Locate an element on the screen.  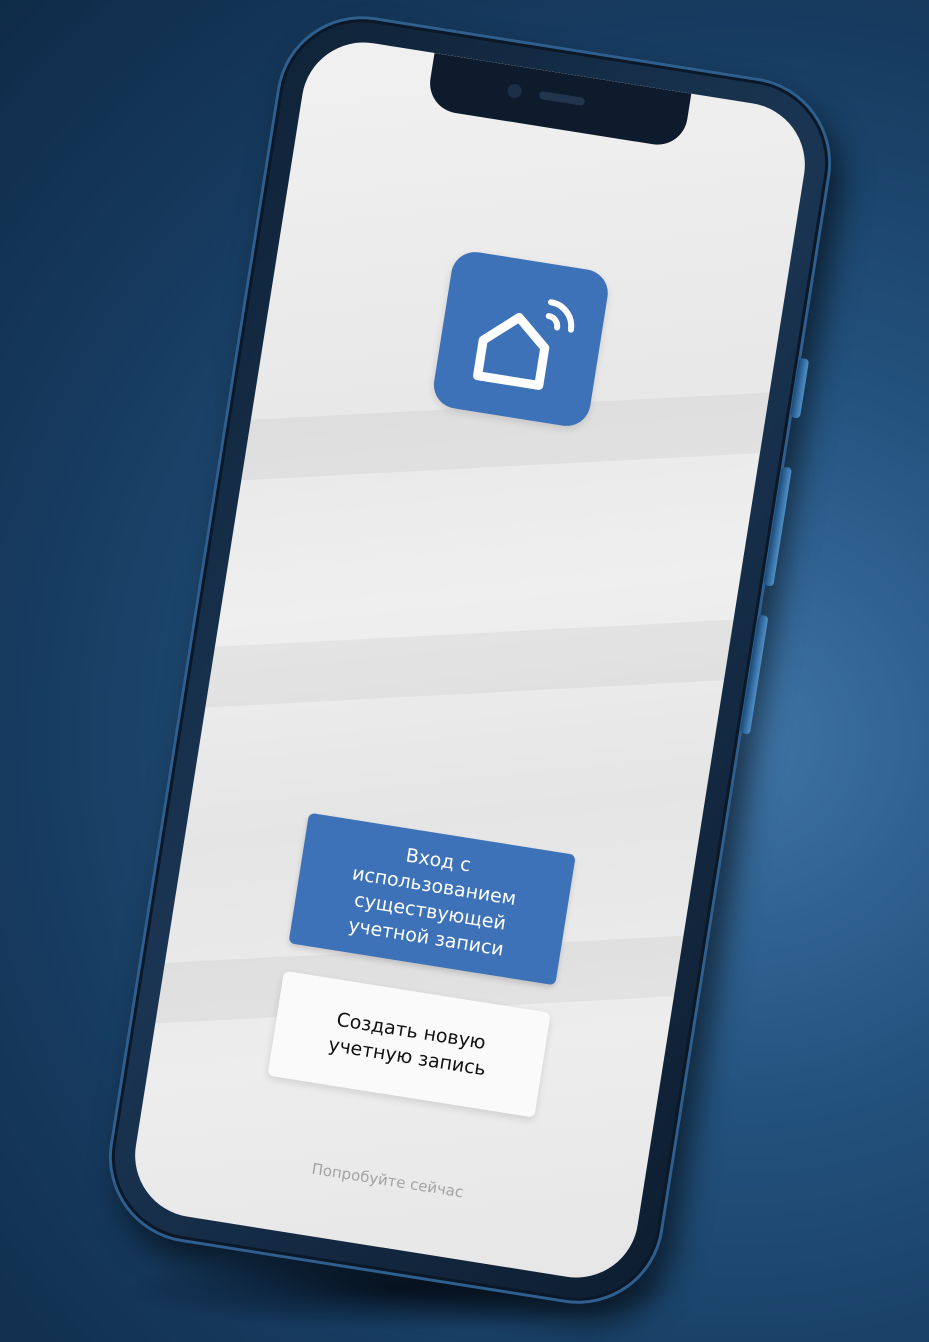
app-logo is located at coordinates (521, 339).